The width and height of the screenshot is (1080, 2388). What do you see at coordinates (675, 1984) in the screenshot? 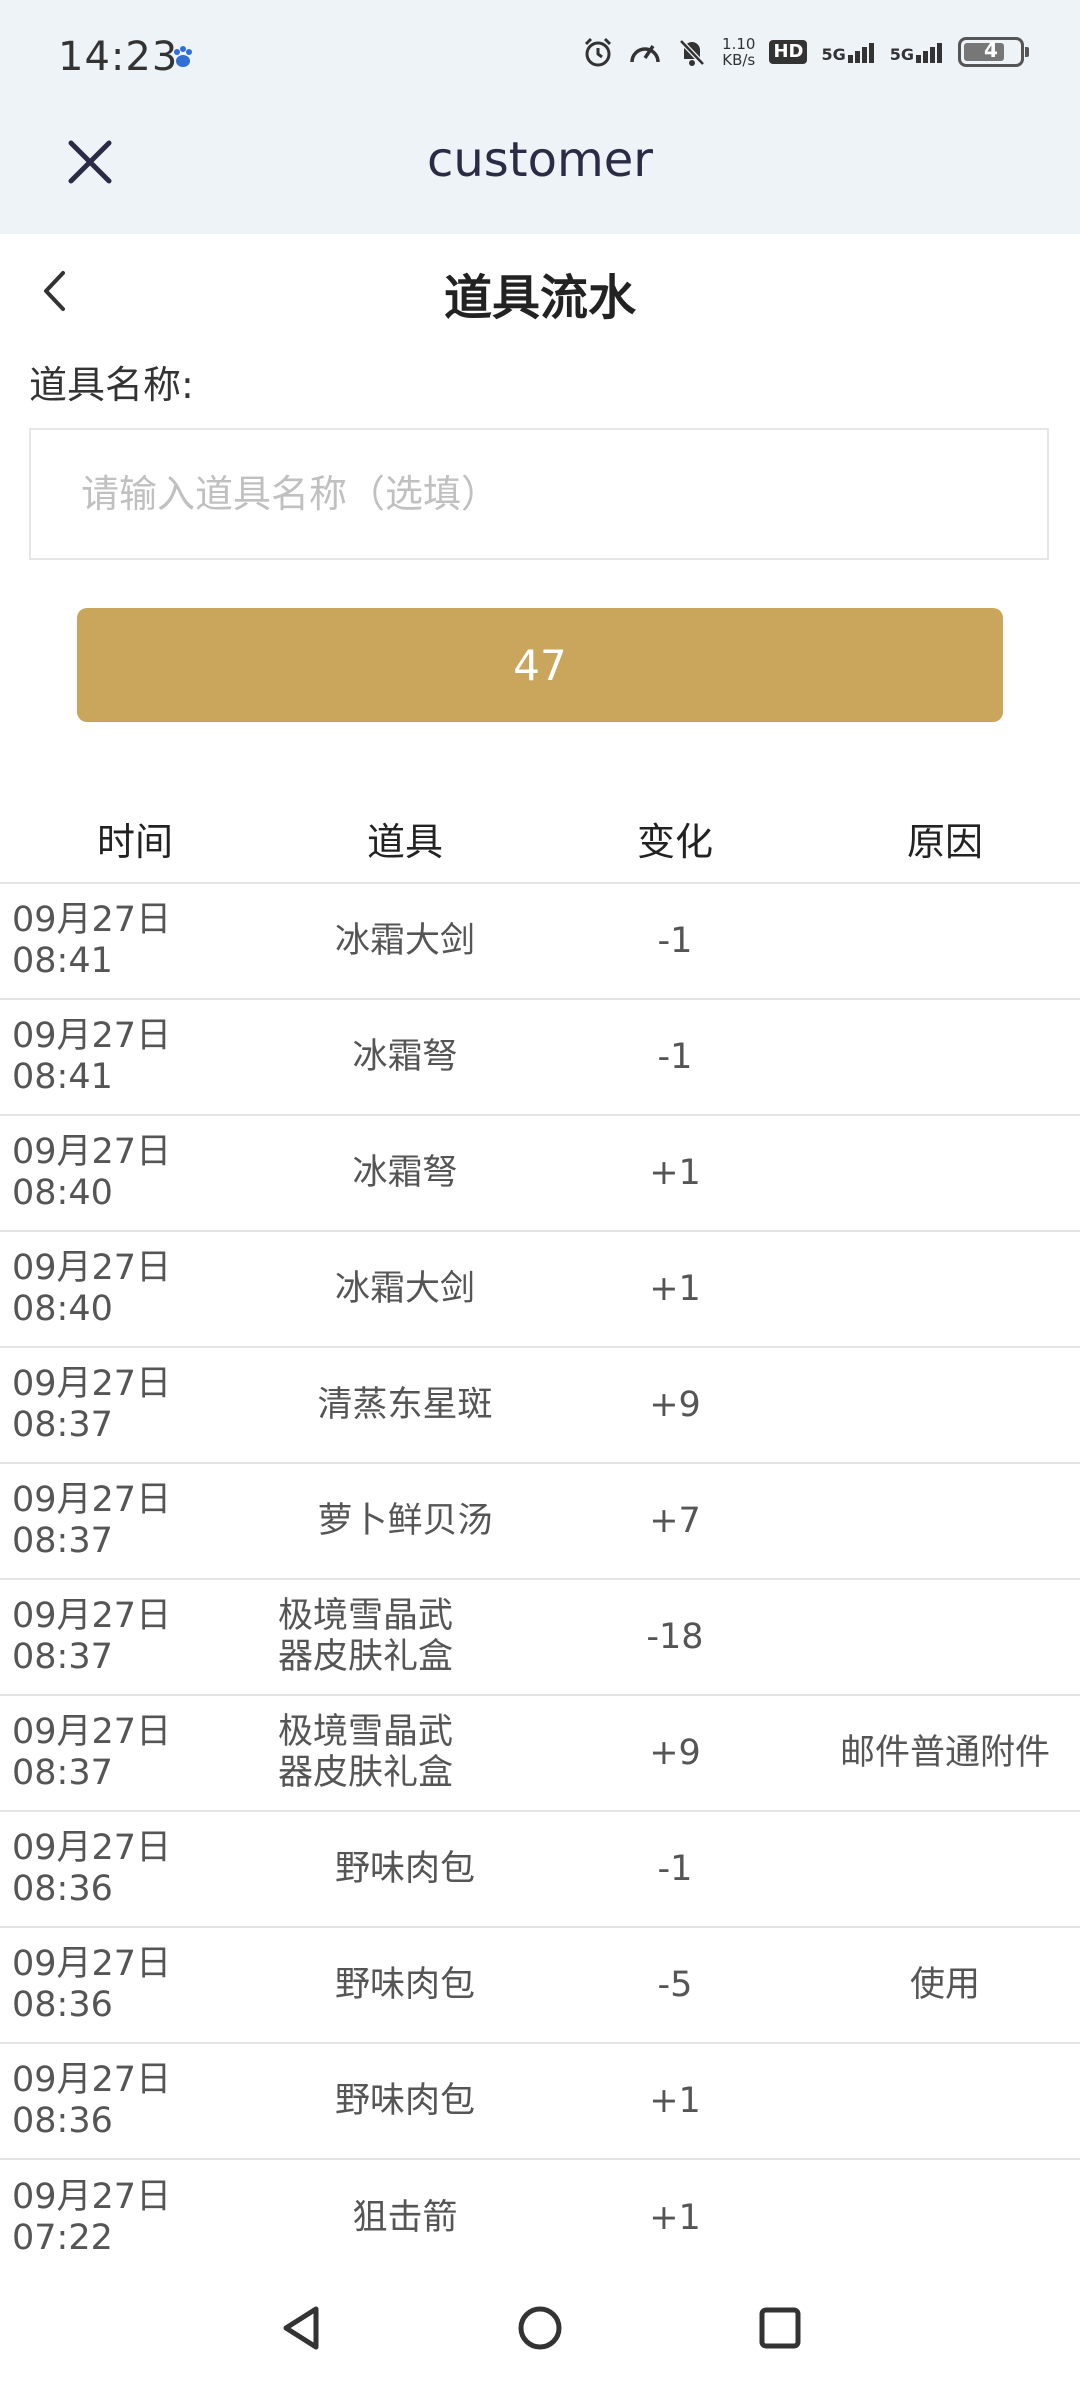
I see `cell-change: -5` at bounding box center [675, 1984].